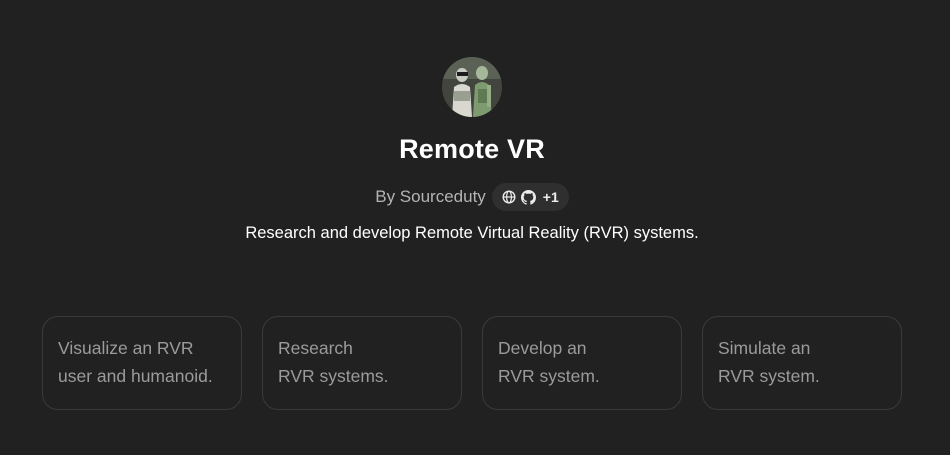 The width and height of the screenshot is (950, 455). What do you see at coordinates (509, 197) in the screenshot?
I see `globe-icon` at bounding box center [509, 197].